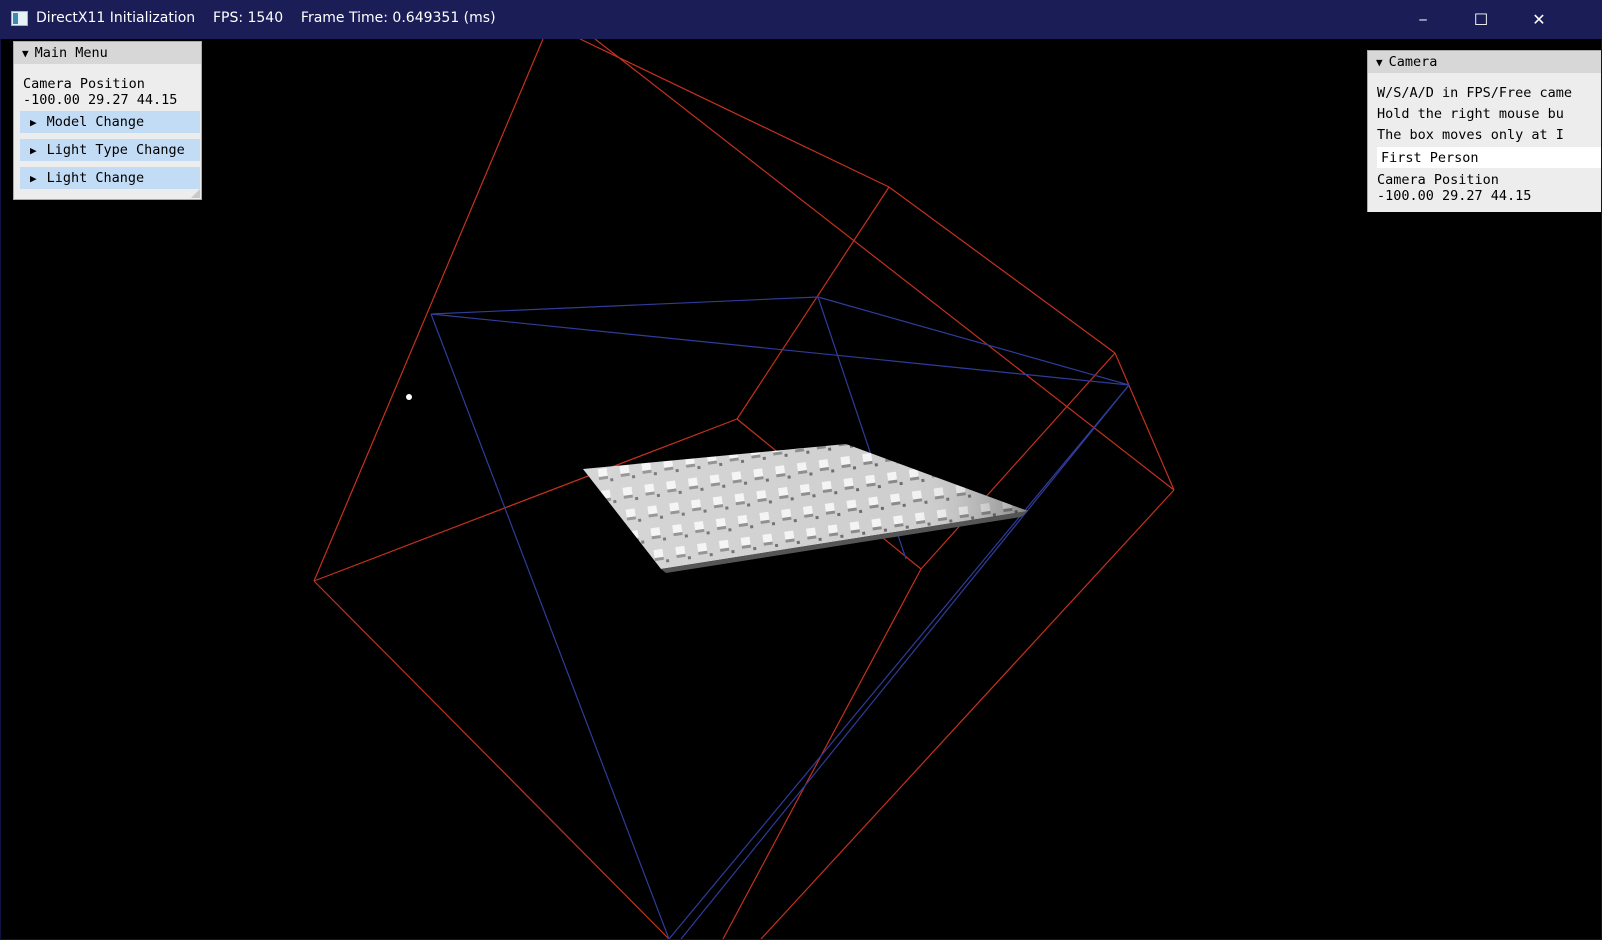 The width and height of the screenshot is (1602, 940). I want to click on tree-node-light-type-change: ▶ Light Type Change, so click(110, 150).